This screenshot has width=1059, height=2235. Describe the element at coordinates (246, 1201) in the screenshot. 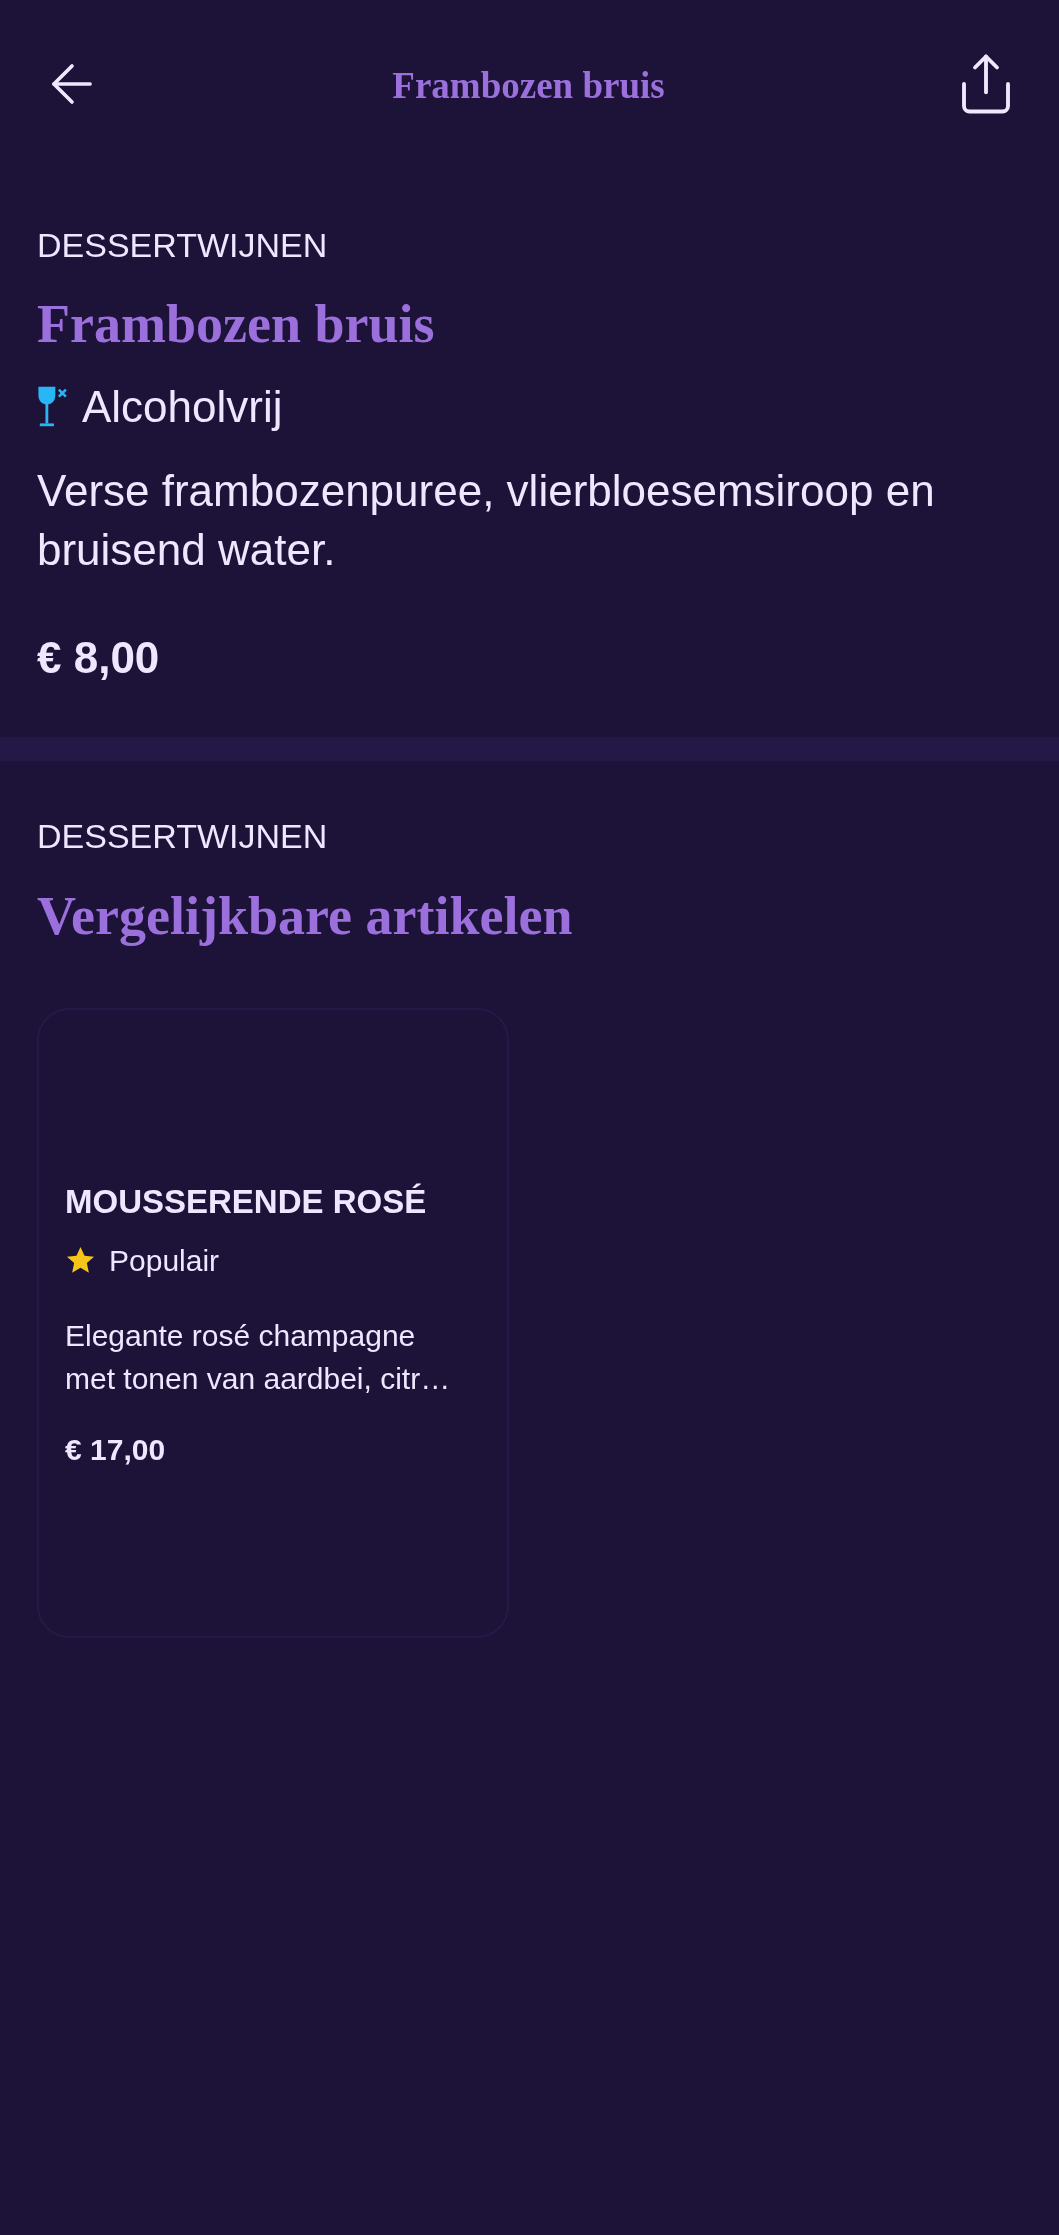

I see `card-product-name: MOUSSERENDE ROSÉ` at that location.